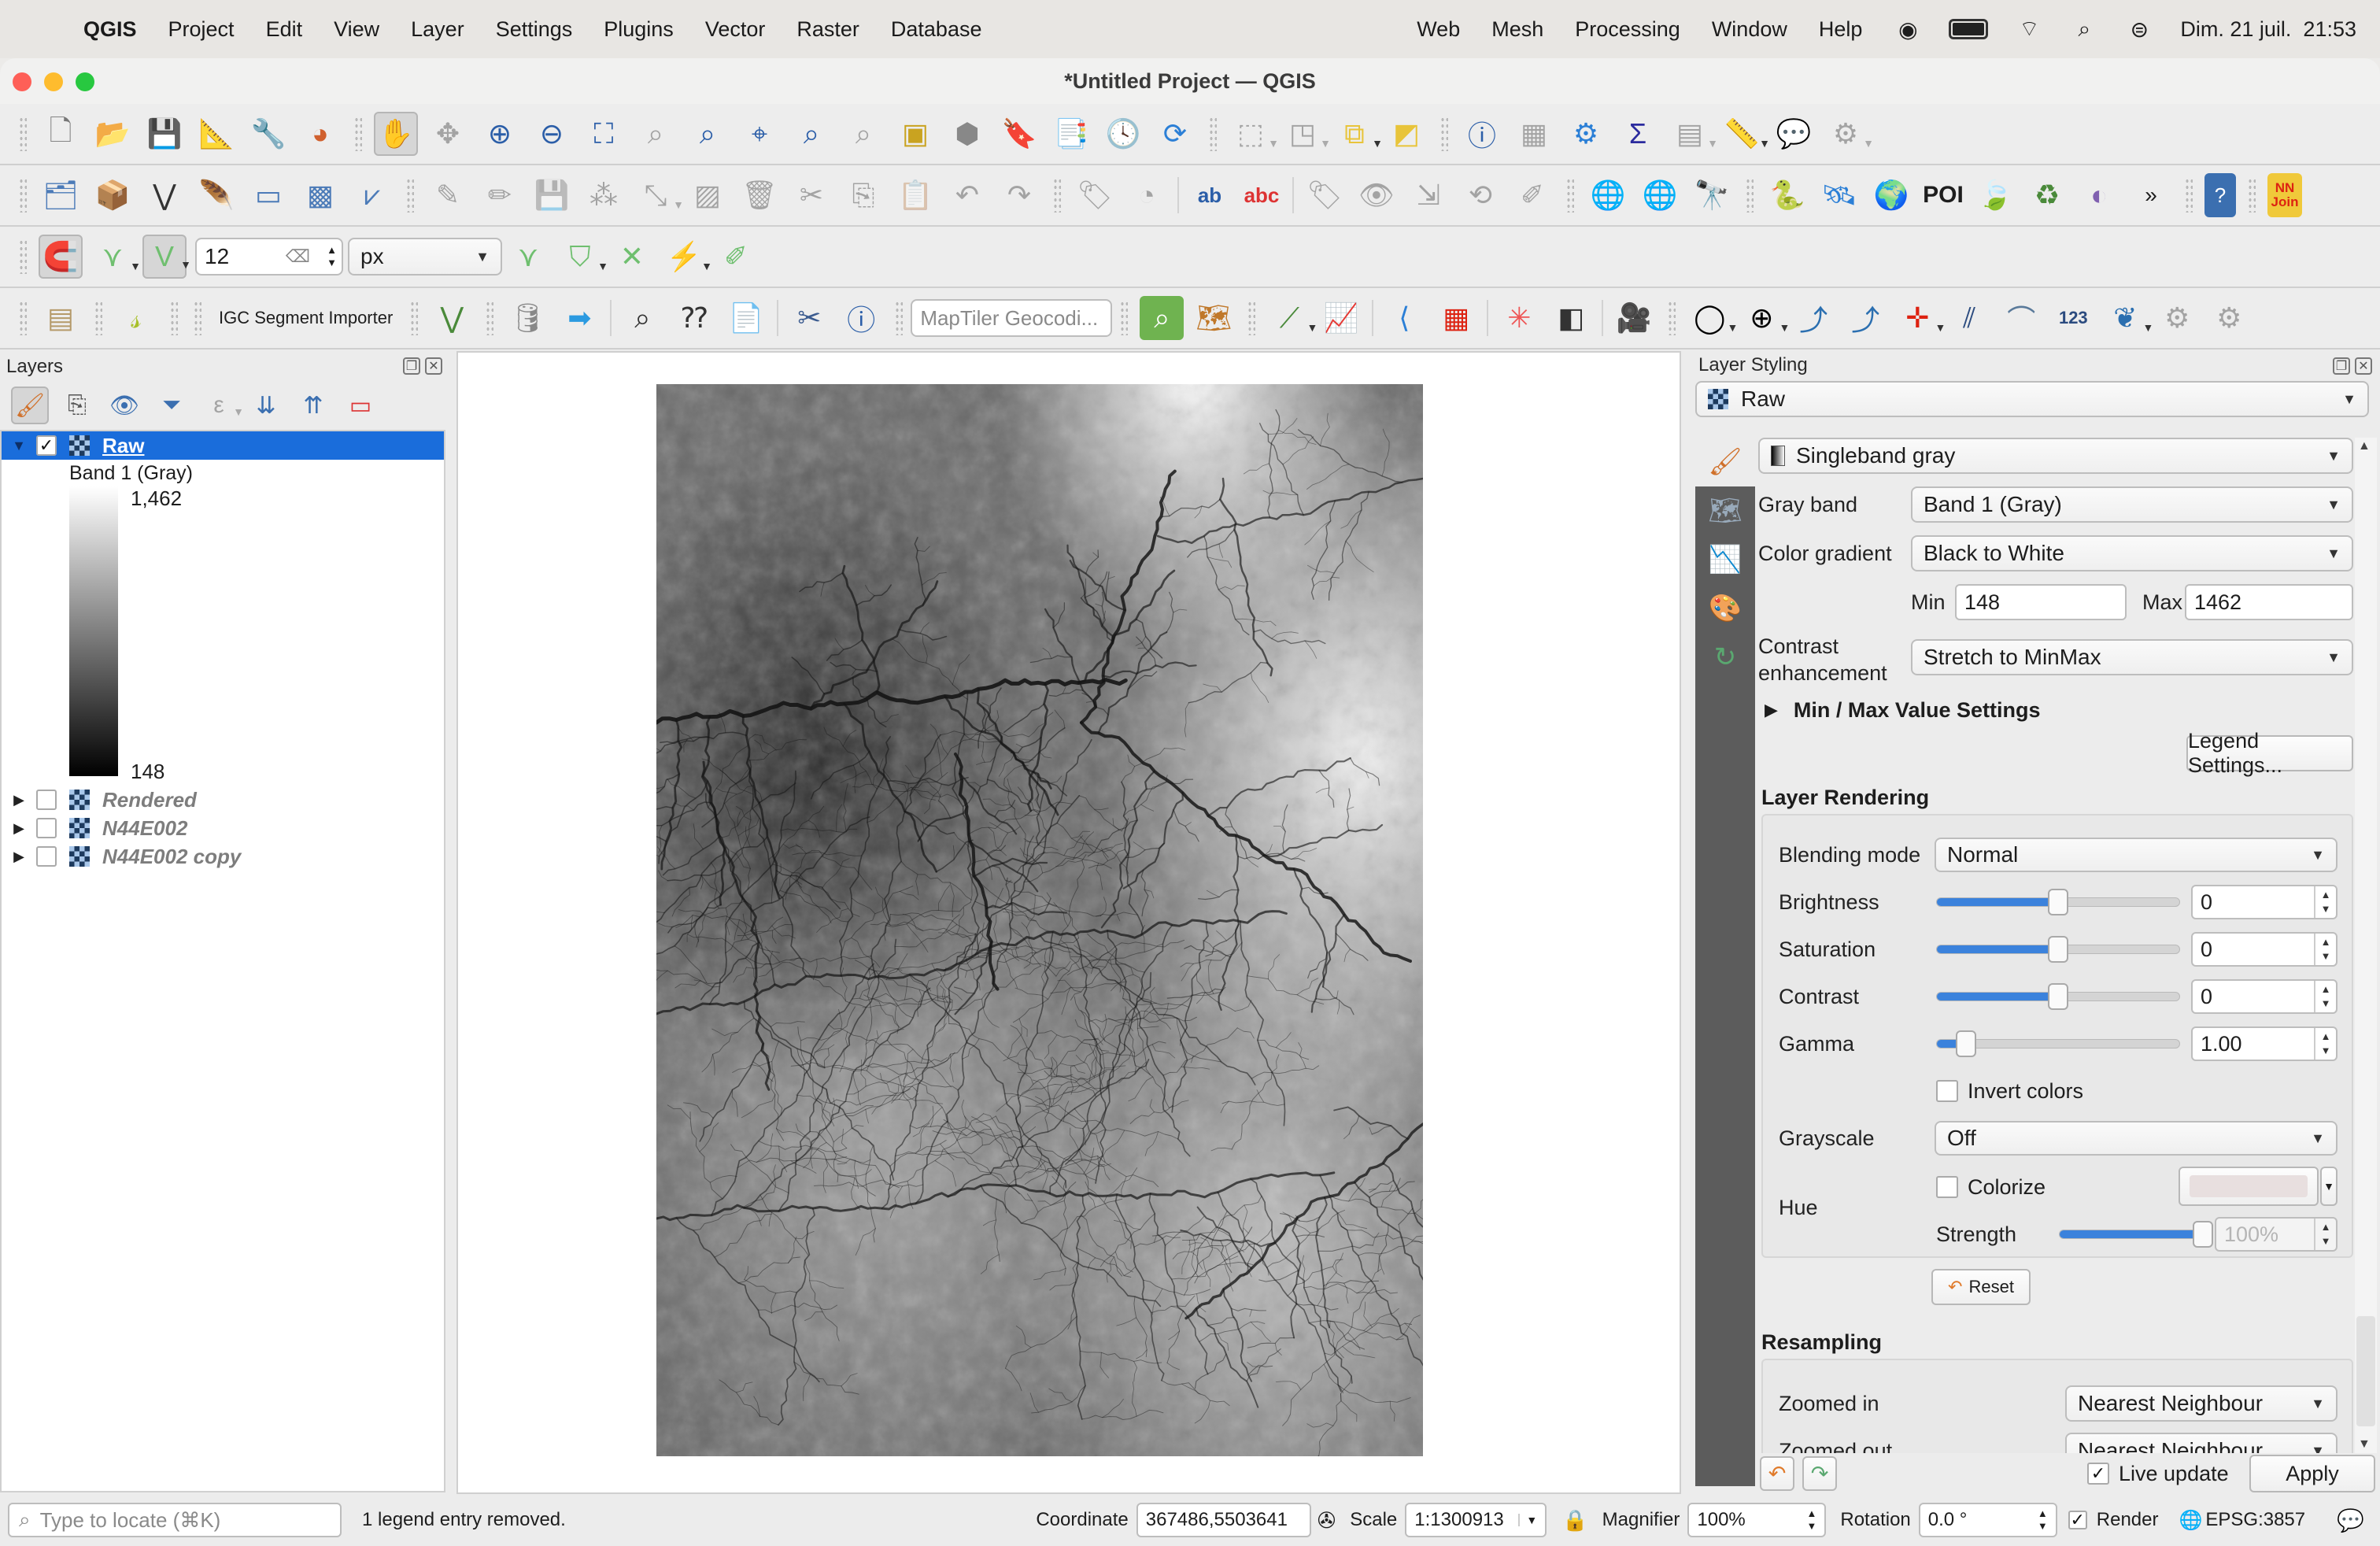 This screenshot has width=2380, height=1546. I want to click on battery-icon, so click(1969, 29).